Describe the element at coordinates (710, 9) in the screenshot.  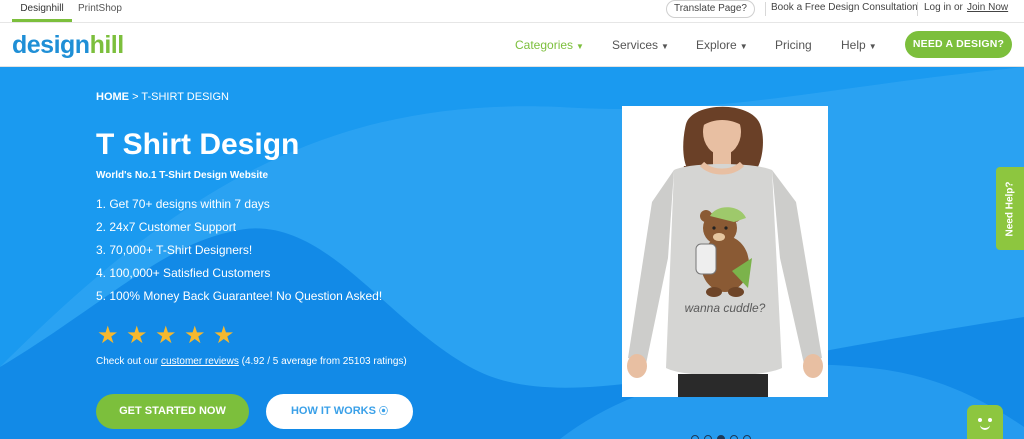
I see `translate-page-button: Translate Page?` at that location.